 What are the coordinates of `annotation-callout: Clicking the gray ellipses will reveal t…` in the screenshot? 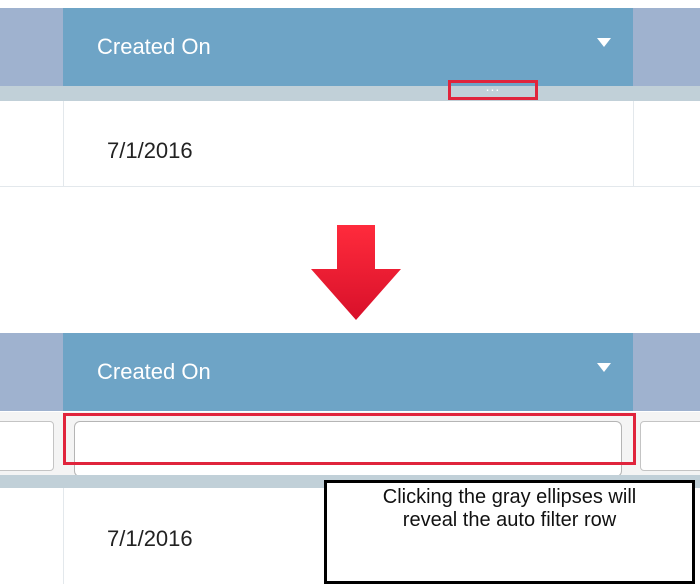 It's located at (509, 532).